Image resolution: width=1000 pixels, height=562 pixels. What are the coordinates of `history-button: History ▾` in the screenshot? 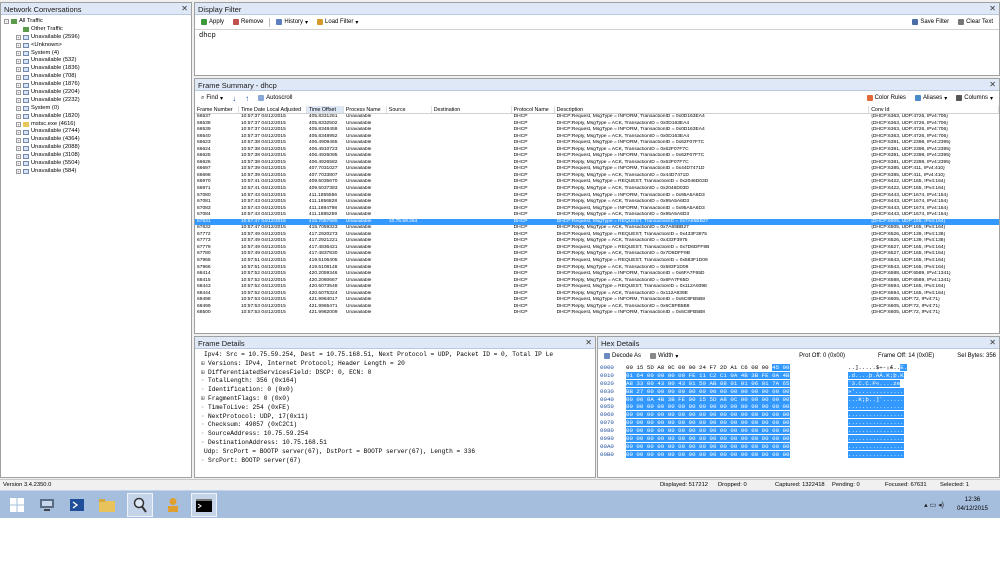 It's located at (292, 22).